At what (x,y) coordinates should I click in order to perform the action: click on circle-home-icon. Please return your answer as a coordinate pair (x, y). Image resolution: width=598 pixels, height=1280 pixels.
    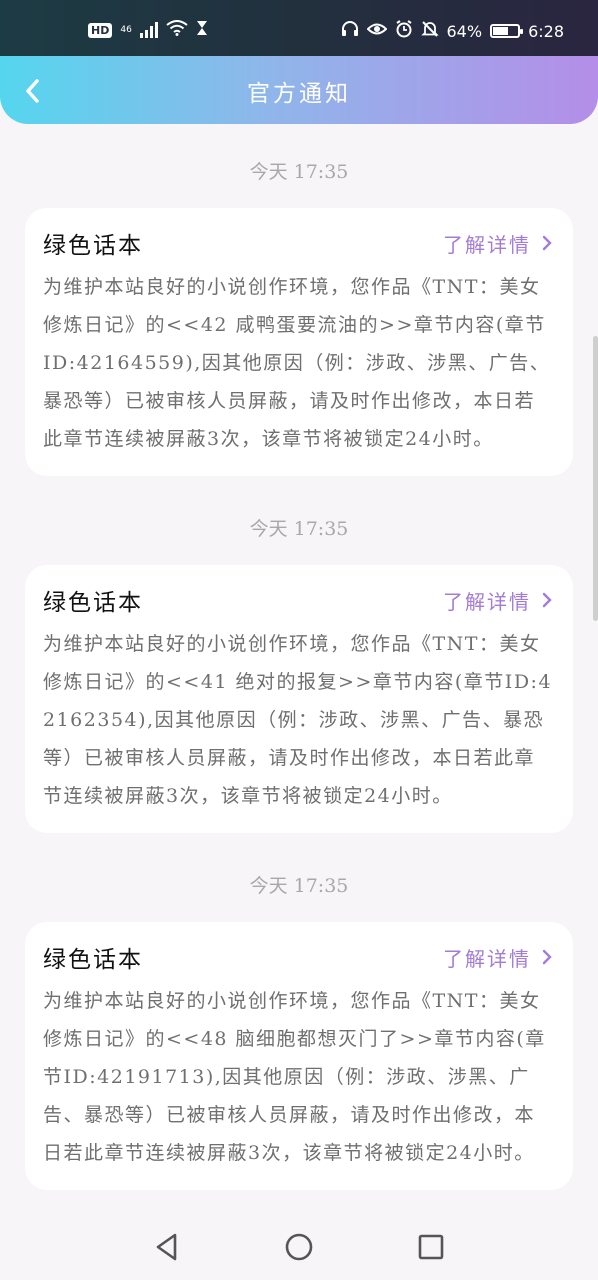
    Looking at the image, I should click on (299, 1247).